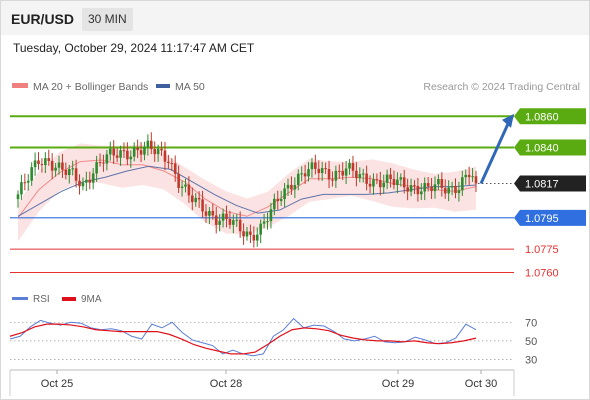 Image resolution: width=590 pixels, height=400 pixels. Describe the element at coordinates (57, 384) in the screenshot. I see `x-tick-label: Oct 25` at that location.